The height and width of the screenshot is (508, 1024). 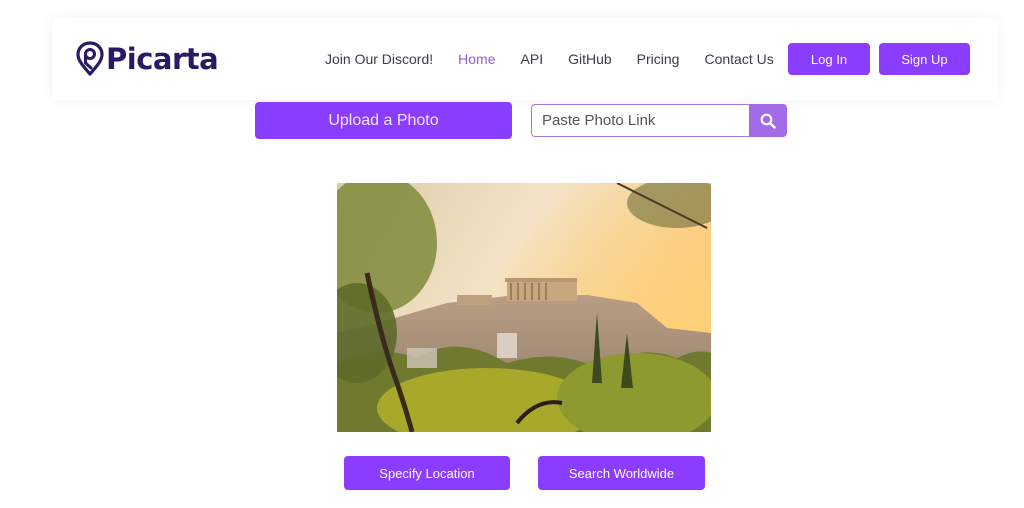 I want to click on nav-github: GitHub, so click(x=590, y=59).